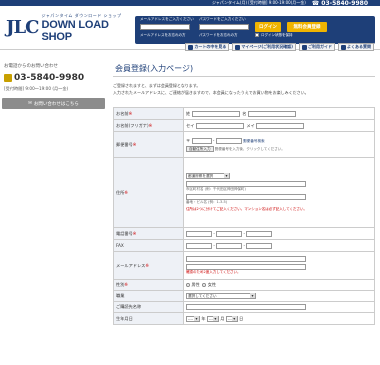  I want to click on faq-button: よくある質問, so click(356, 47).